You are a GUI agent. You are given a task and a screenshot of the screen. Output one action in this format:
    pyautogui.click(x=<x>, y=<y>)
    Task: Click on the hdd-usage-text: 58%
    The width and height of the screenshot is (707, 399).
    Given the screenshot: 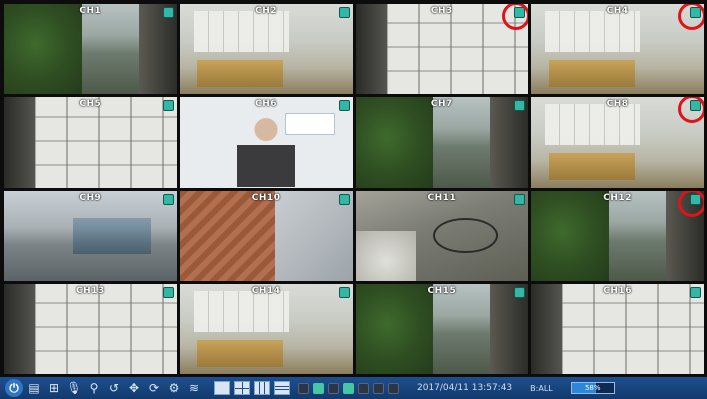 What is the action you would take?
    pyautogui.click(x=592, y=388)
    